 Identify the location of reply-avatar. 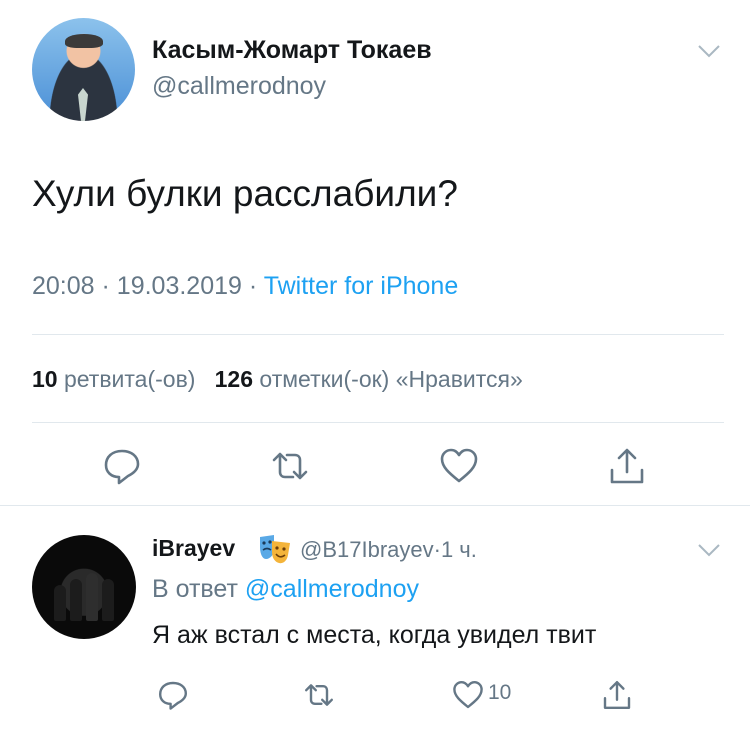
(84, 587).